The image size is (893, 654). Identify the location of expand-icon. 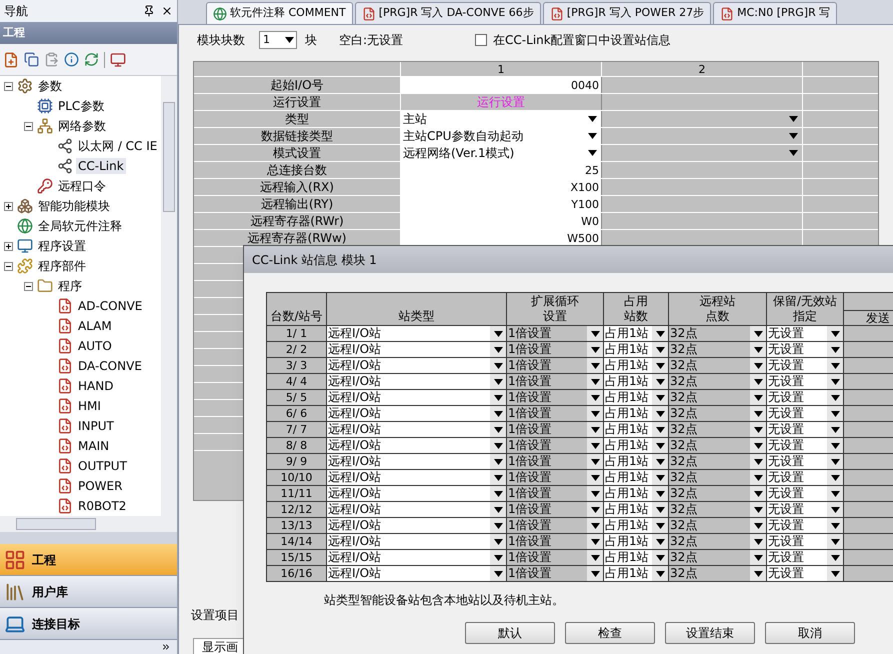
(8, 206).